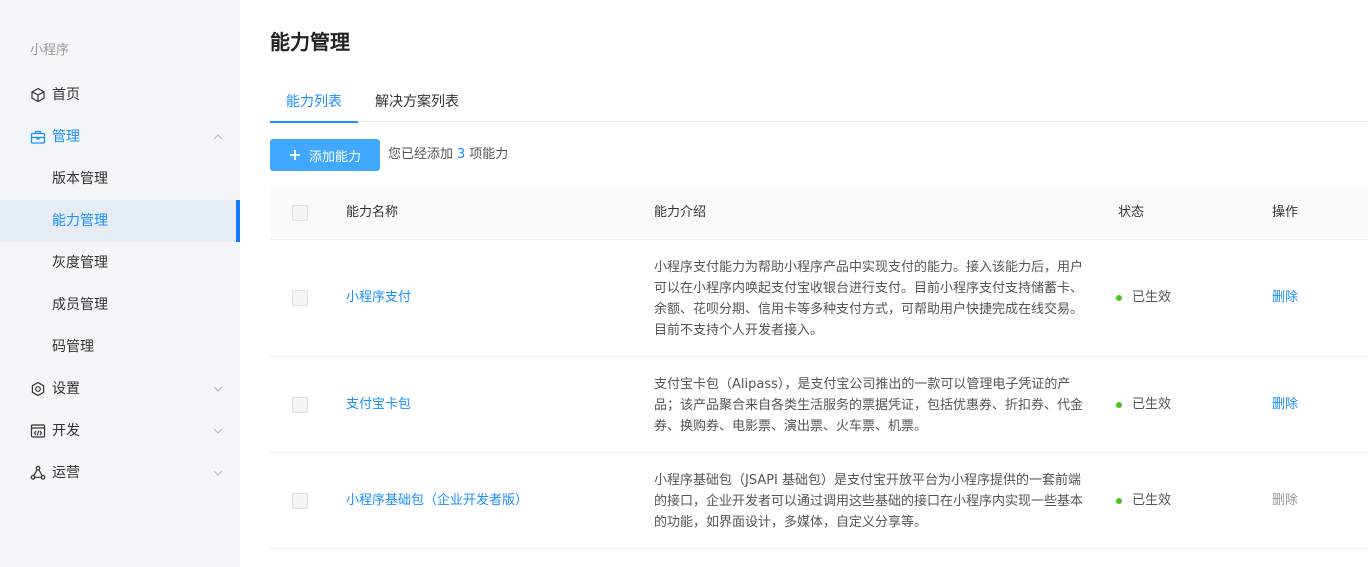 The width and height of the screenshot is (1368, 567). I want to click on capability-name-link: 小程序支付, so click(378, 298).